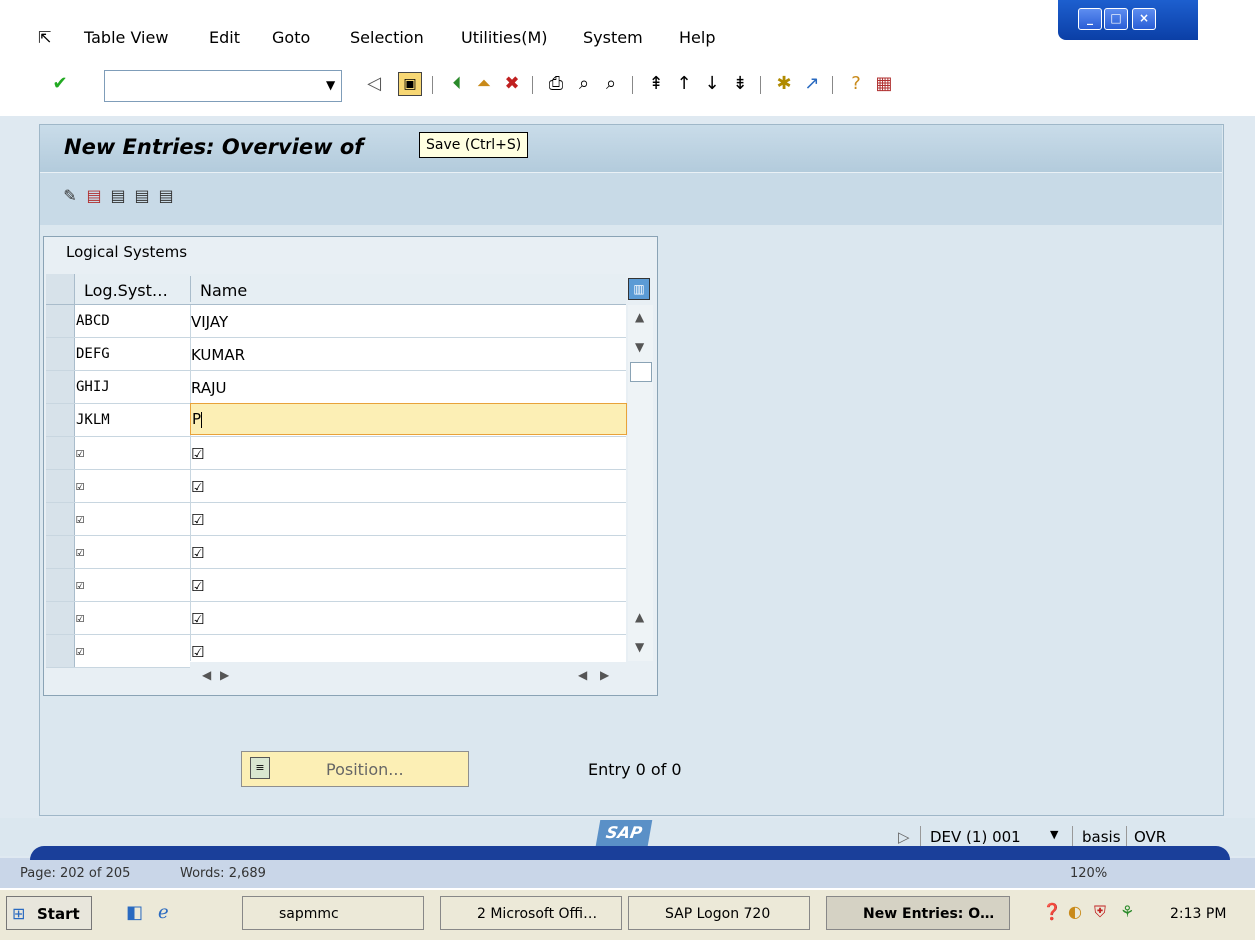 The image size is (1255, 940). What do you see at coordinates (387, 37) in the screenshot?
I see `menu-selection: Selection` at bounding box center [387, 37].